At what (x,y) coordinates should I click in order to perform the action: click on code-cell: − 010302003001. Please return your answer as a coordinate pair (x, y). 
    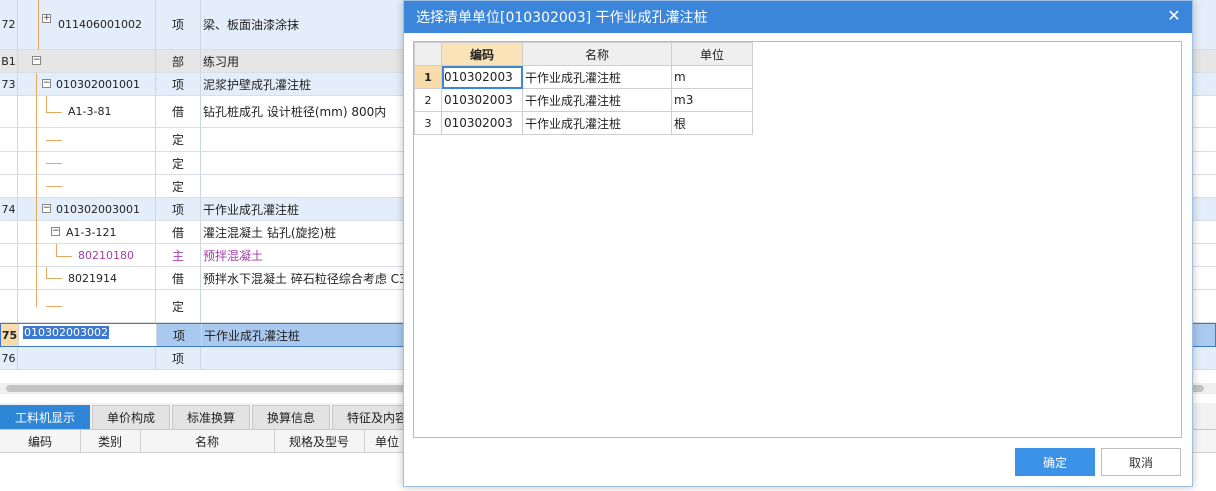
    Looking at the image, I should click on (87, 209).